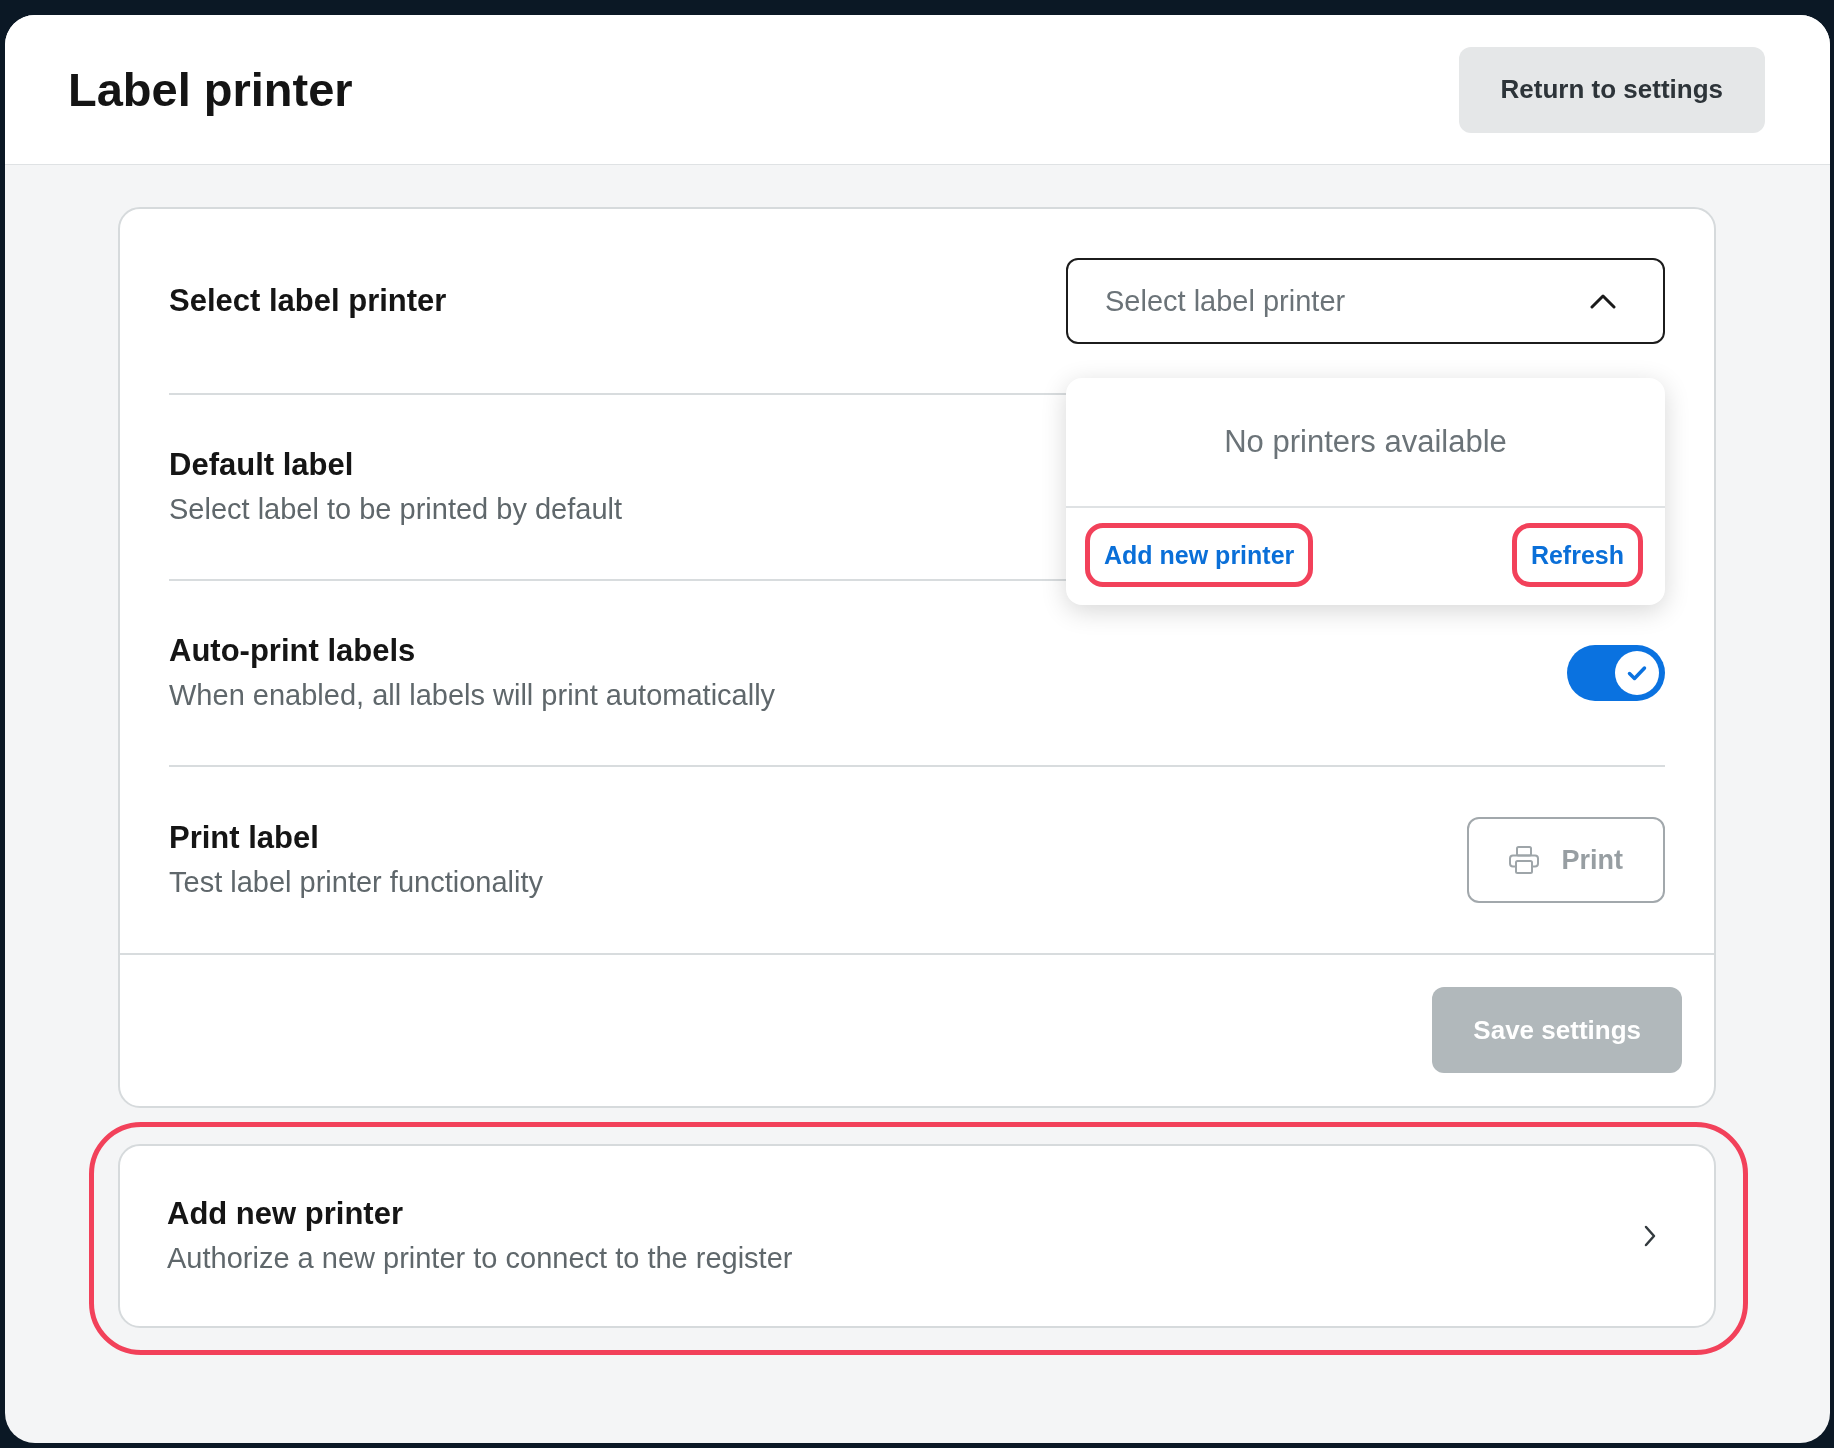 The image size is (1834, 1448). I want to click on setting-title: Auto-print labels, so click(293, 651).